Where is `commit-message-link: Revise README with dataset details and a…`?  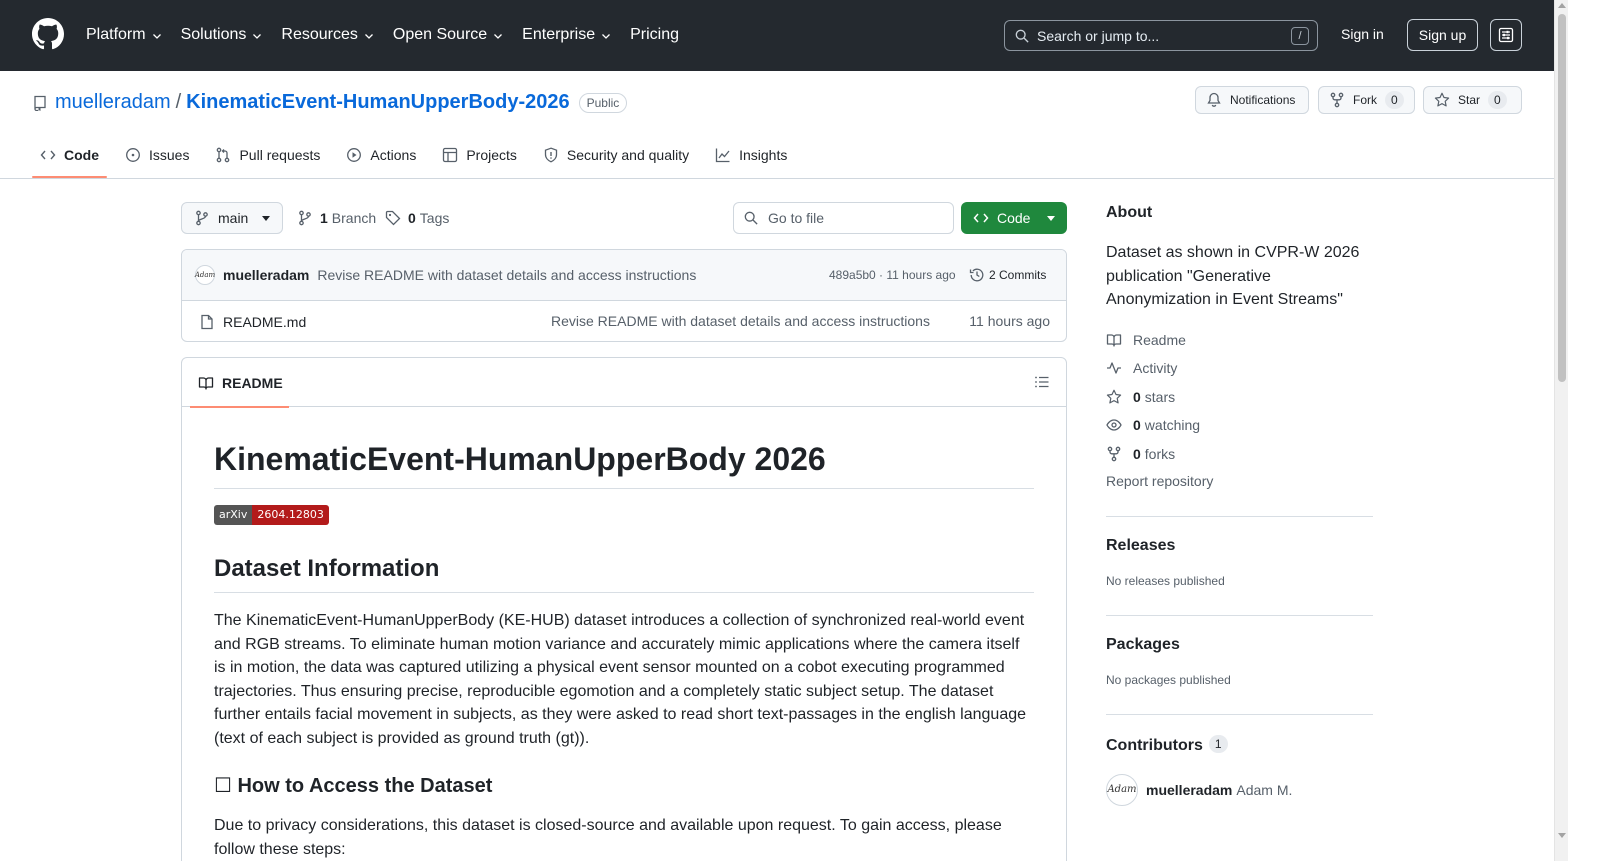 commit-message-link: Revise README with dataset details and a… is located at coordinates (506, 275).